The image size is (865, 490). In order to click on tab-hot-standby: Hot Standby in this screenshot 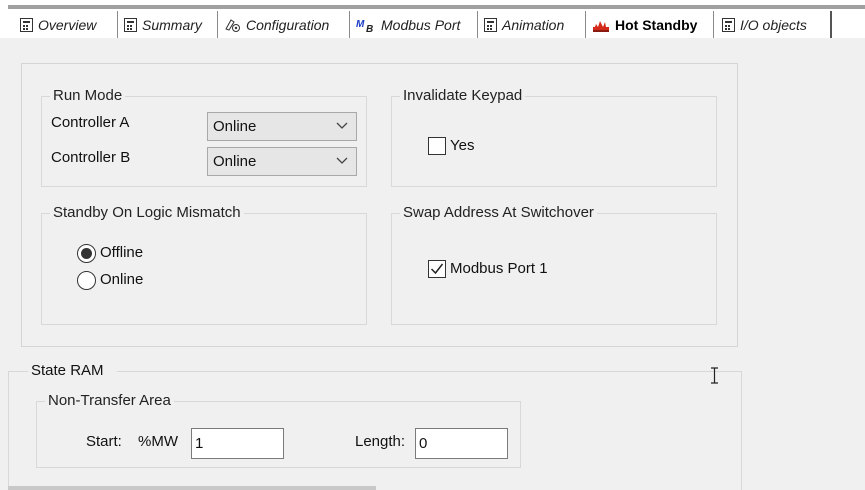, I will do `click(650, 24)`.